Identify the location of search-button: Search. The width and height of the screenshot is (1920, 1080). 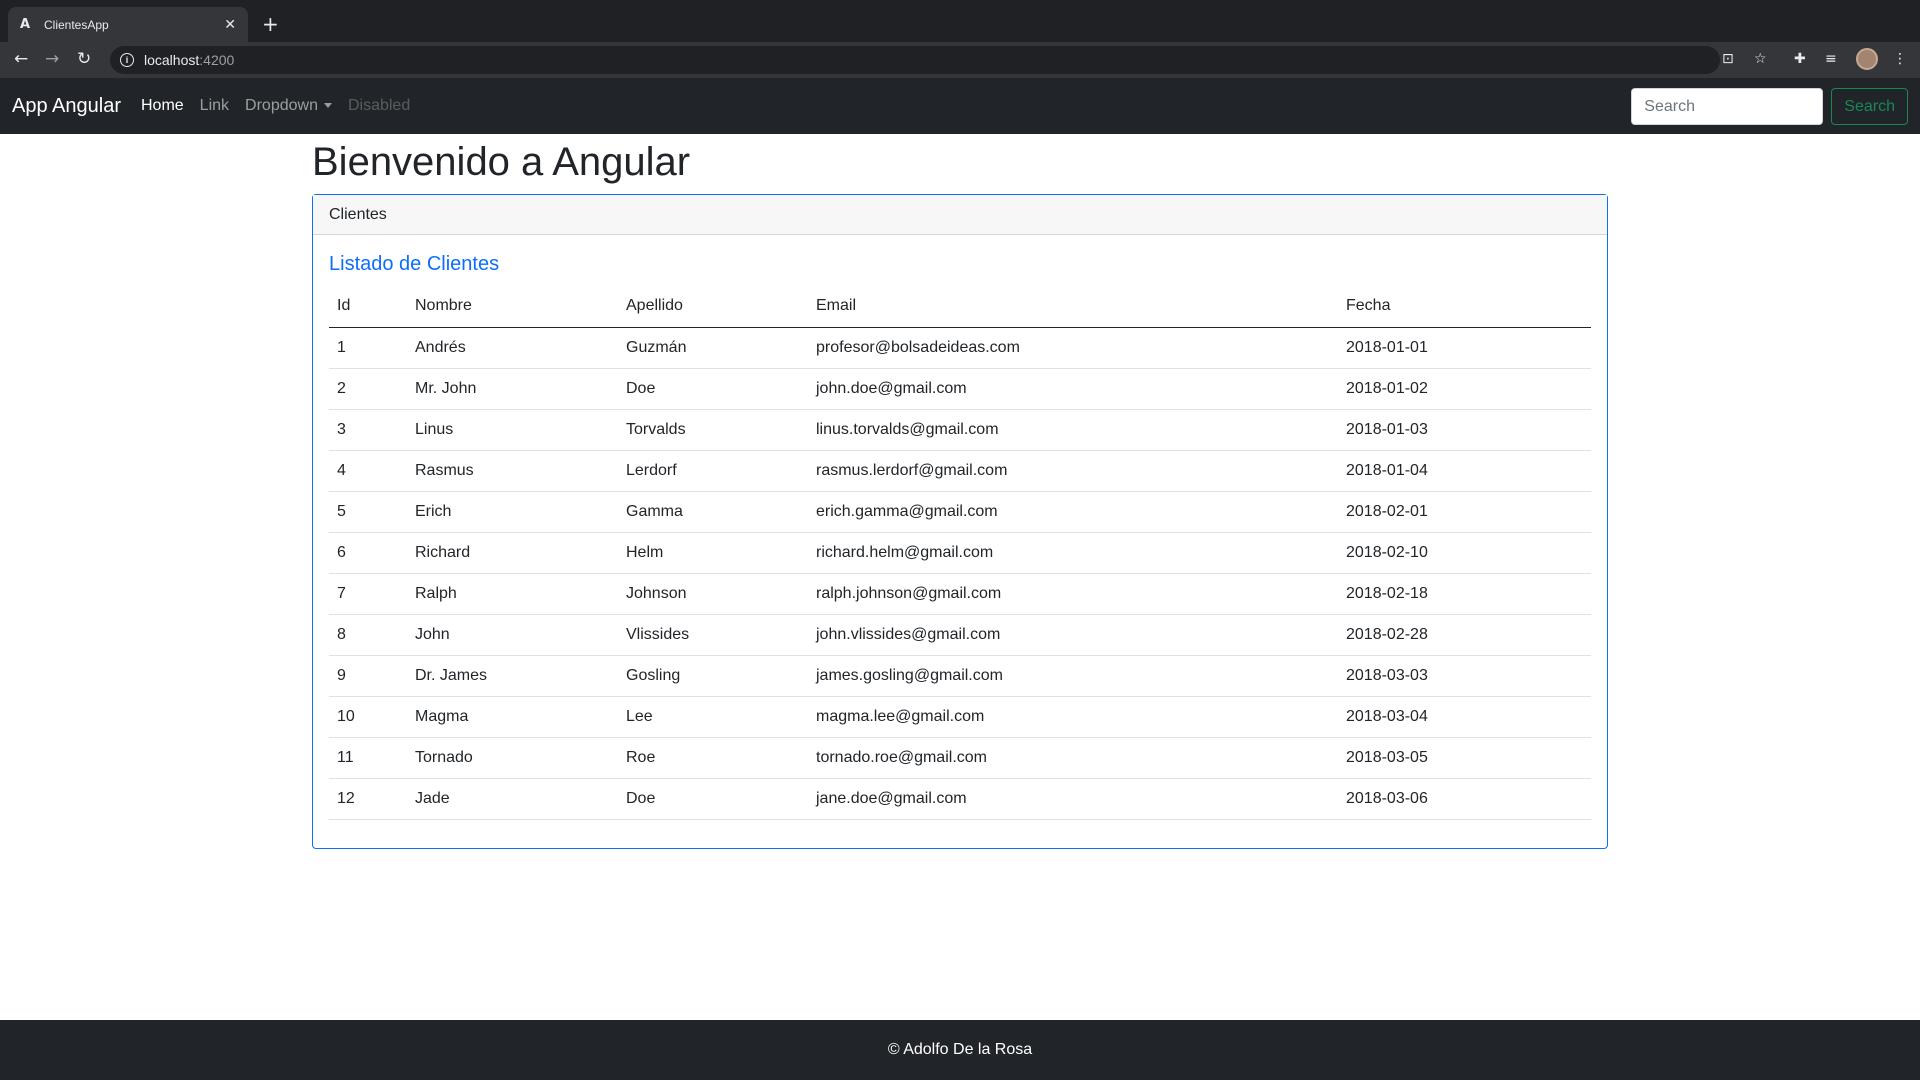
(1869, 106).